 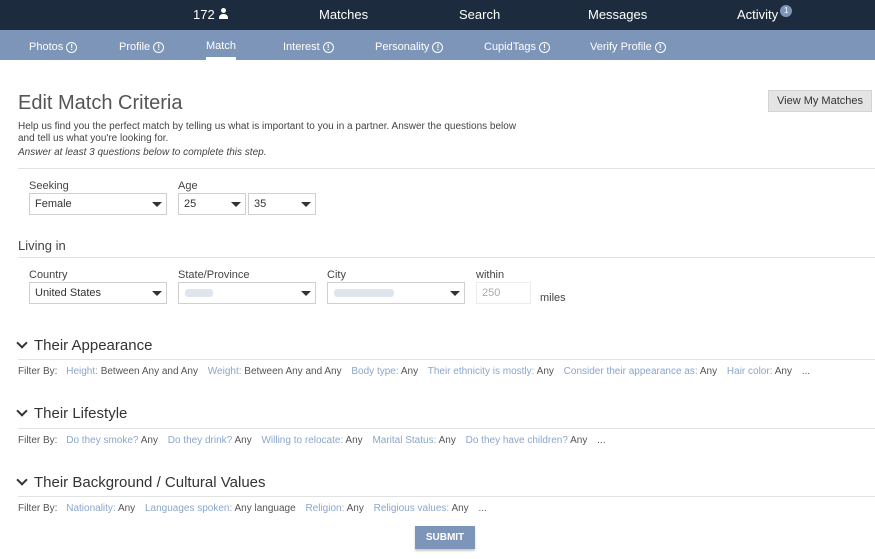 I want to click on people-icon, so click(x=224, y=14).